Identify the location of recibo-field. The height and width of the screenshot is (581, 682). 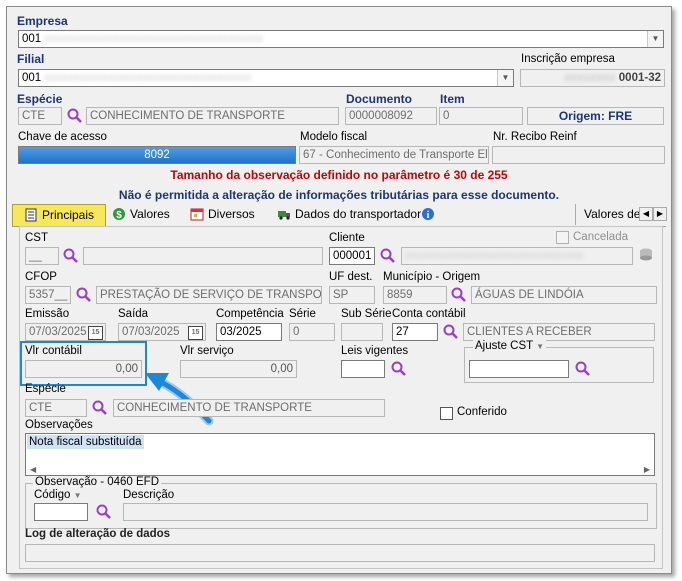
(578, 155).